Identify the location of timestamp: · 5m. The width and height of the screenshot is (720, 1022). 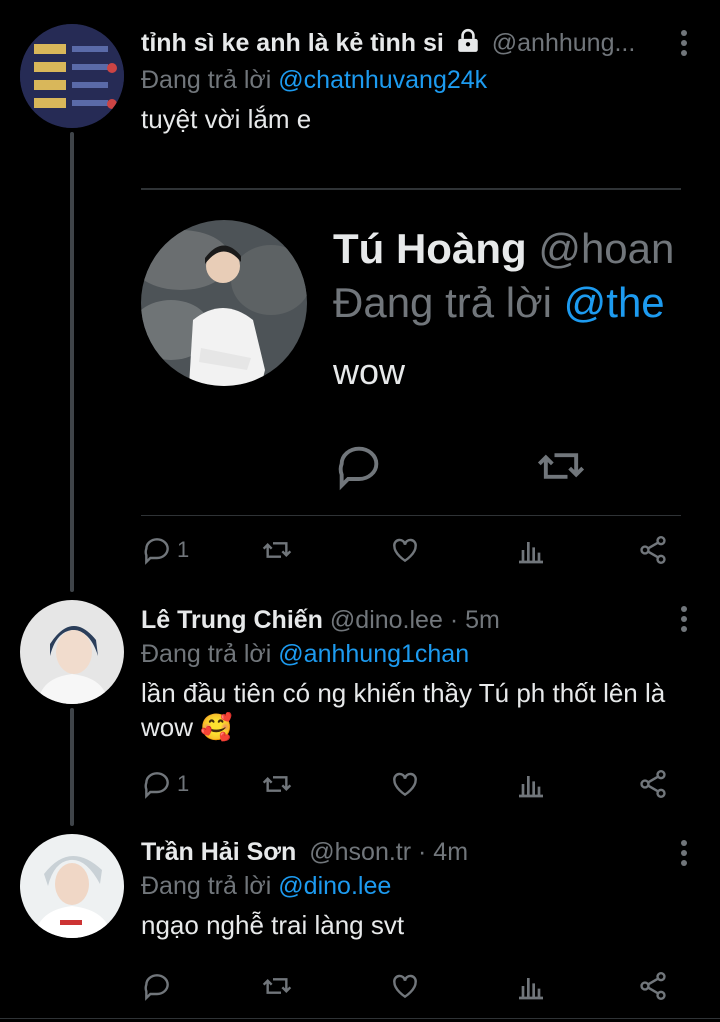
(475, 620).